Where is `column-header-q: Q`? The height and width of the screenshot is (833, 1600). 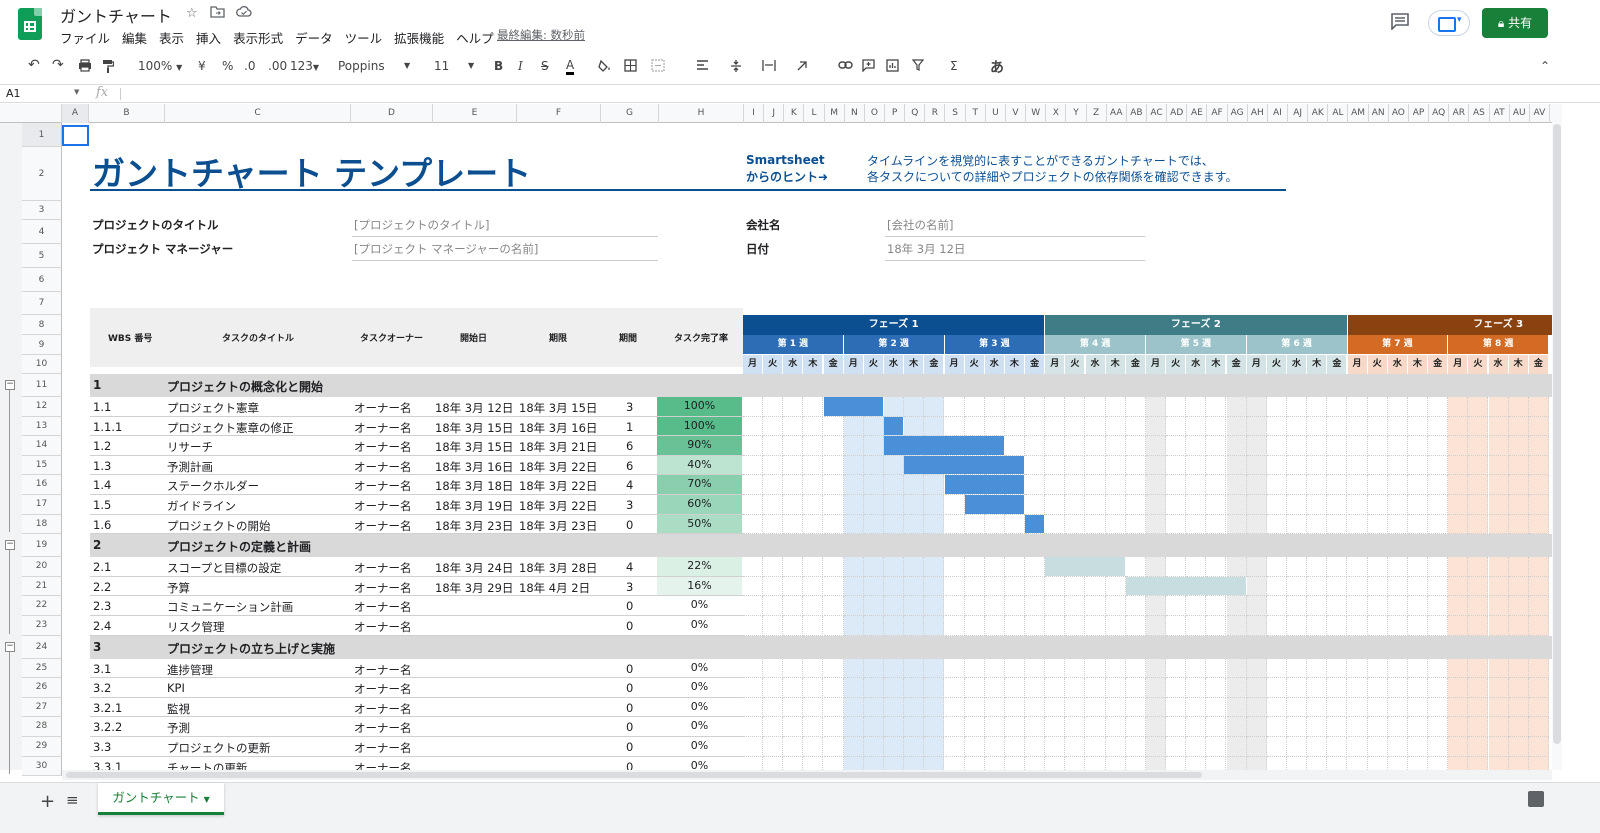
column-header-q: Q is located at coordinates (915, 113).